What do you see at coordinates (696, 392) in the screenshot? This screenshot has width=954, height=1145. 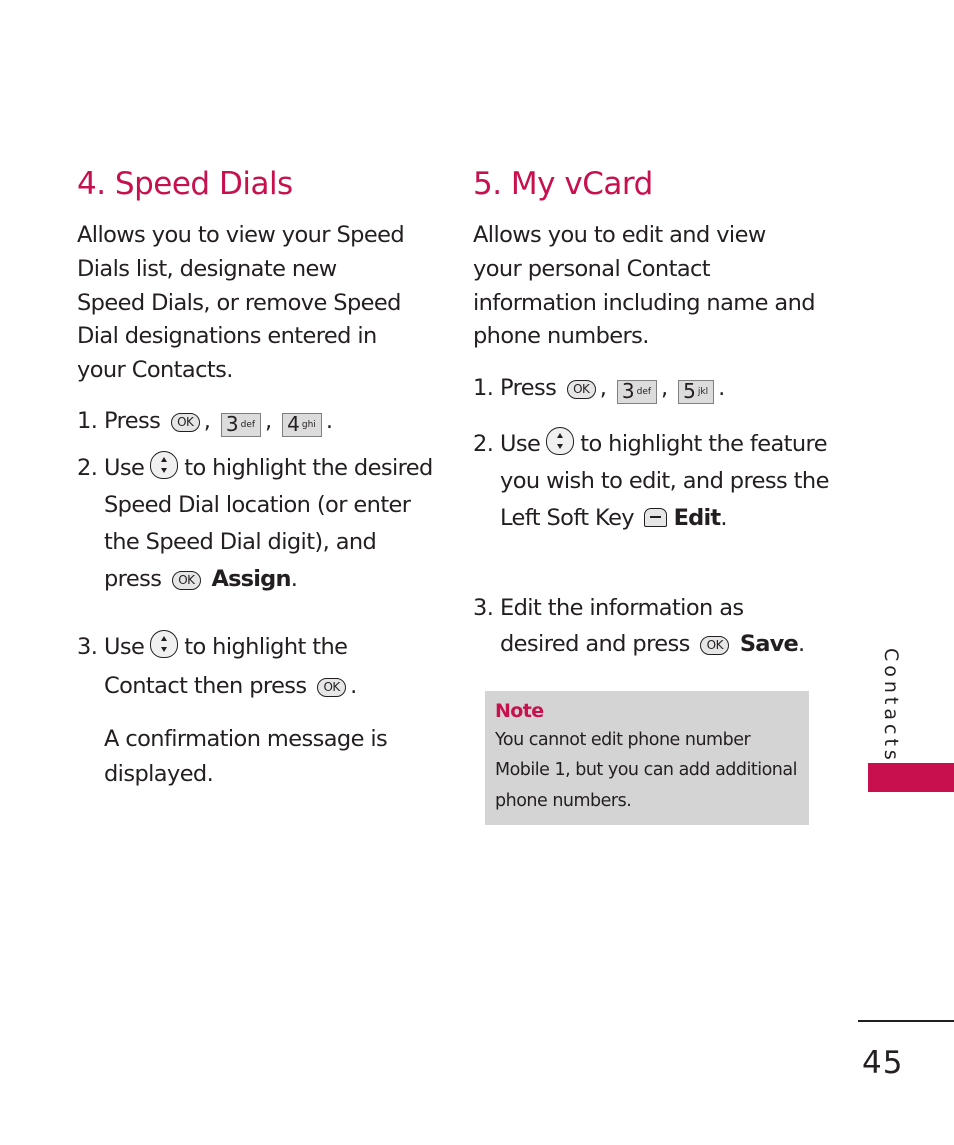 I see `key-5-jkl-icon: 5 jkl` at bounding box center [696, 392].